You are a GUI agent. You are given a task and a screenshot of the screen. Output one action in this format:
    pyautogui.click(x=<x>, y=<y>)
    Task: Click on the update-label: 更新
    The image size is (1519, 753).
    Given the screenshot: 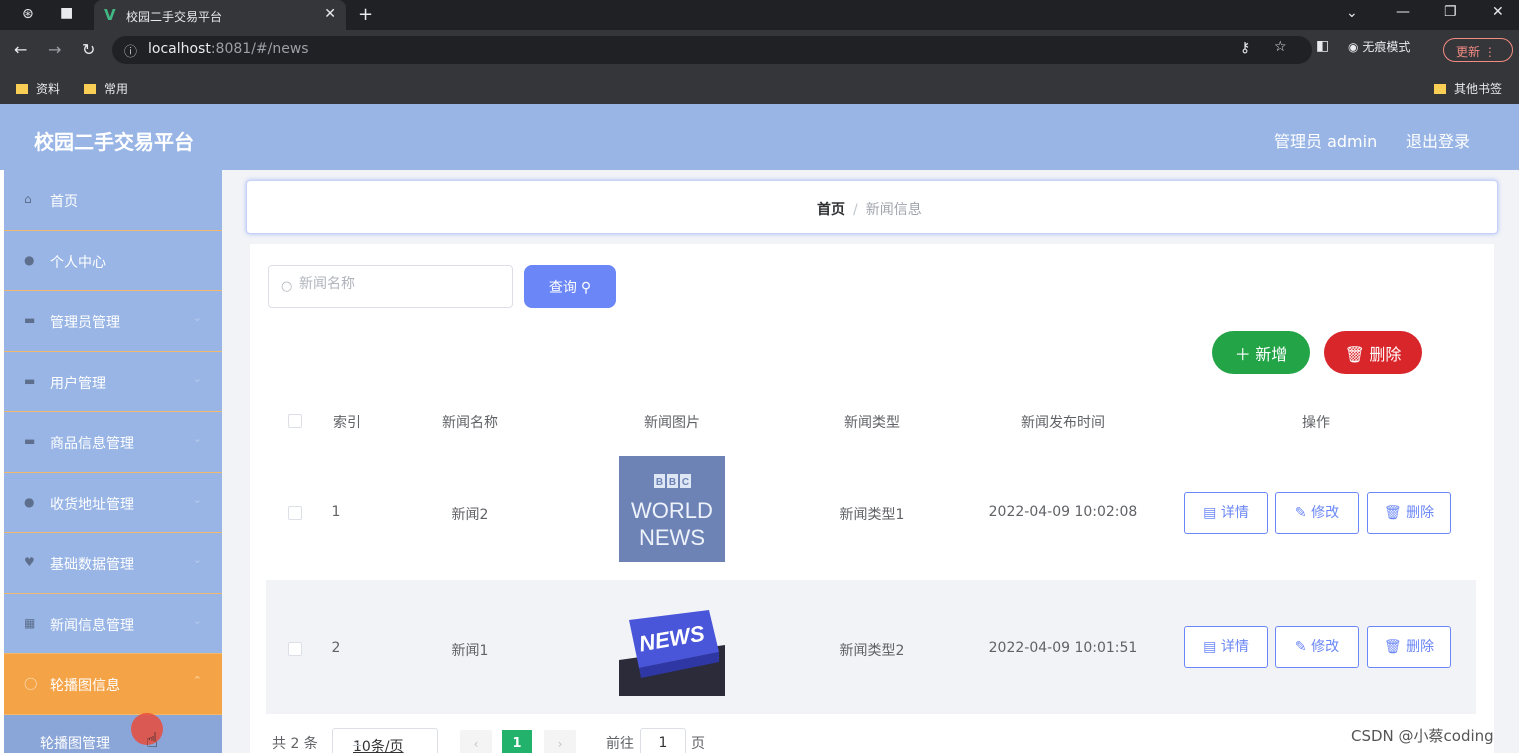 What is the action you would take?
    pyautogui.click(x=1468, y=52)
    